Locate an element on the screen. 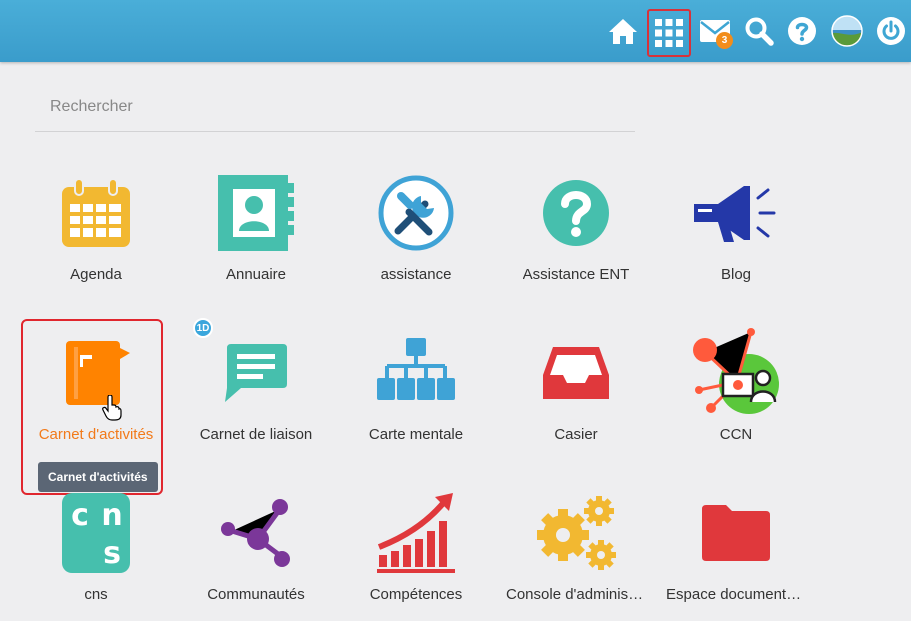 The image size is (911, 621). cns-icon: c n s is located at coordinates (96, 533).